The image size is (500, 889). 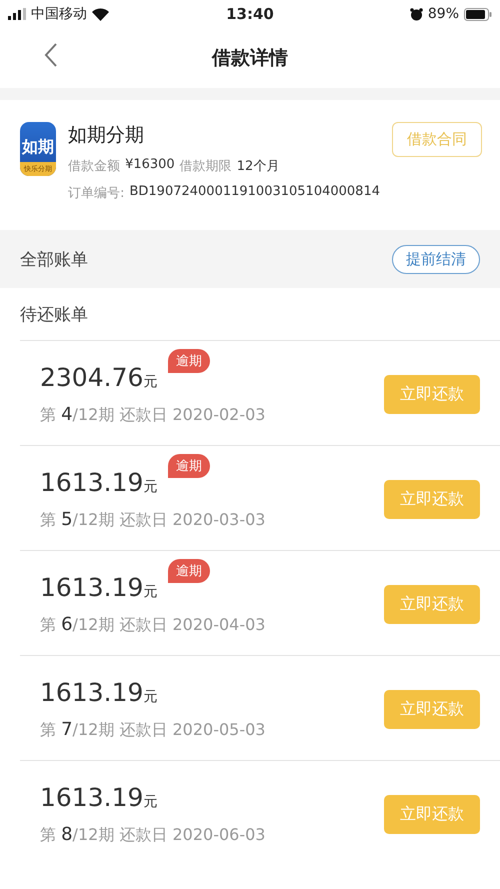 What do you see at coordinates (258, 166) in the screenshot?
I see `loan-term: 12个月` at bounding box center [258, 166].